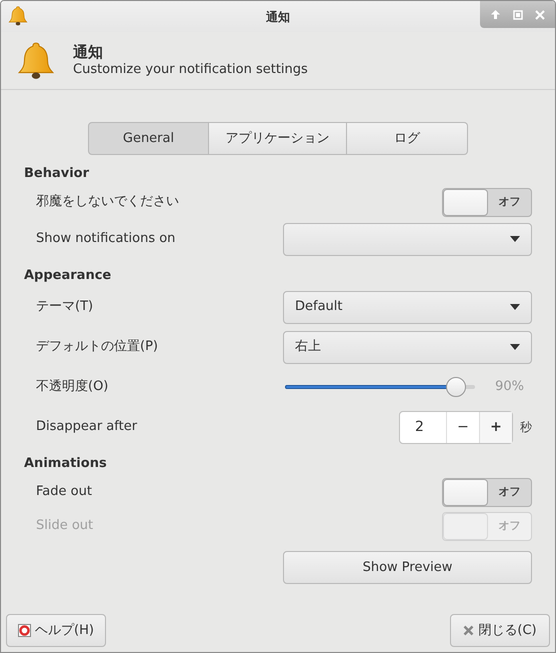 This screenshot has height=653, width=556. Describe the element at coordinates (148, 138) in the screenshot. I see `tab: General` at that location.